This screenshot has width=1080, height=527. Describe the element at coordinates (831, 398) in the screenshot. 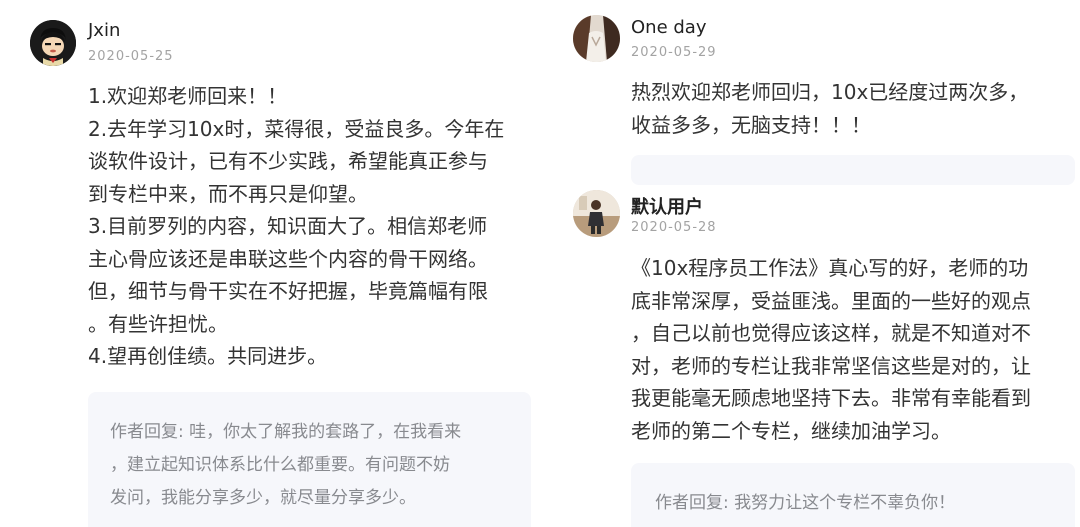

I see `comment-line: 我更能毫无顾虑地坚持下去。非常有幸能看到` at that location.